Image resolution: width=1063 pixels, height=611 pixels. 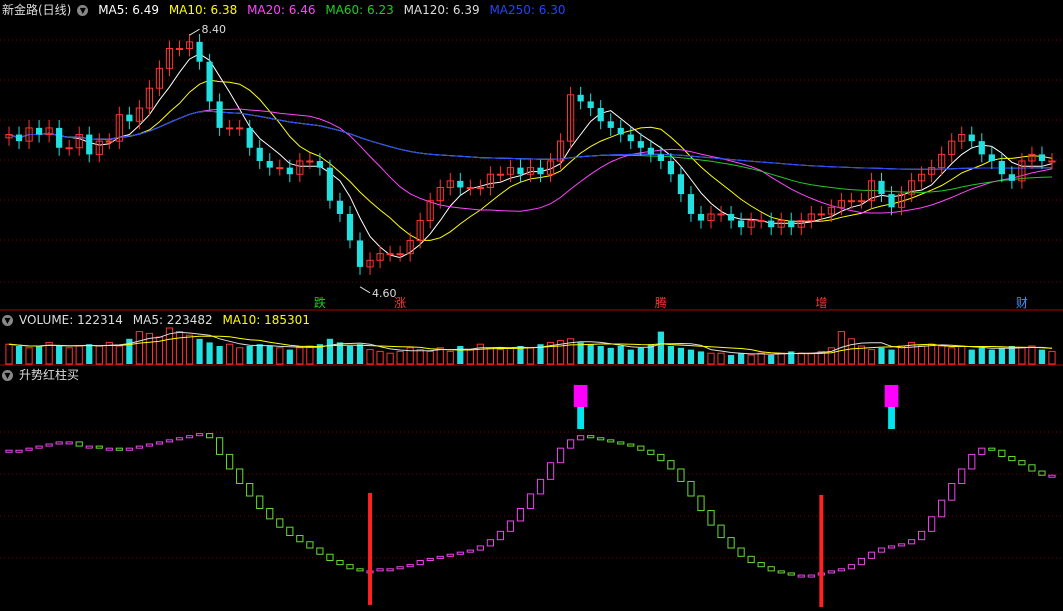 I want to click on collapse-toggle-icon: ▼, so click(x=83, y=10).